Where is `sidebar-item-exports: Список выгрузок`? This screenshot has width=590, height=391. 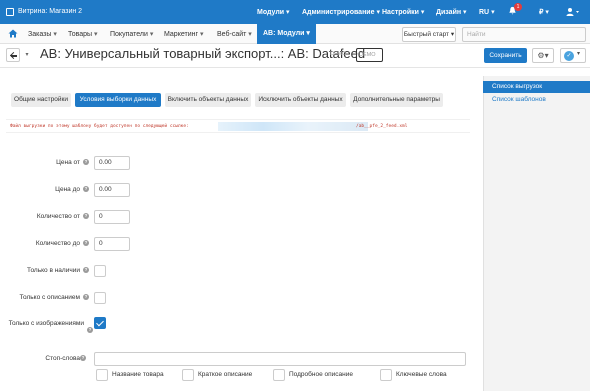
sidebar-item-exports: Список выгрузок is located at coordinates (536, 87).